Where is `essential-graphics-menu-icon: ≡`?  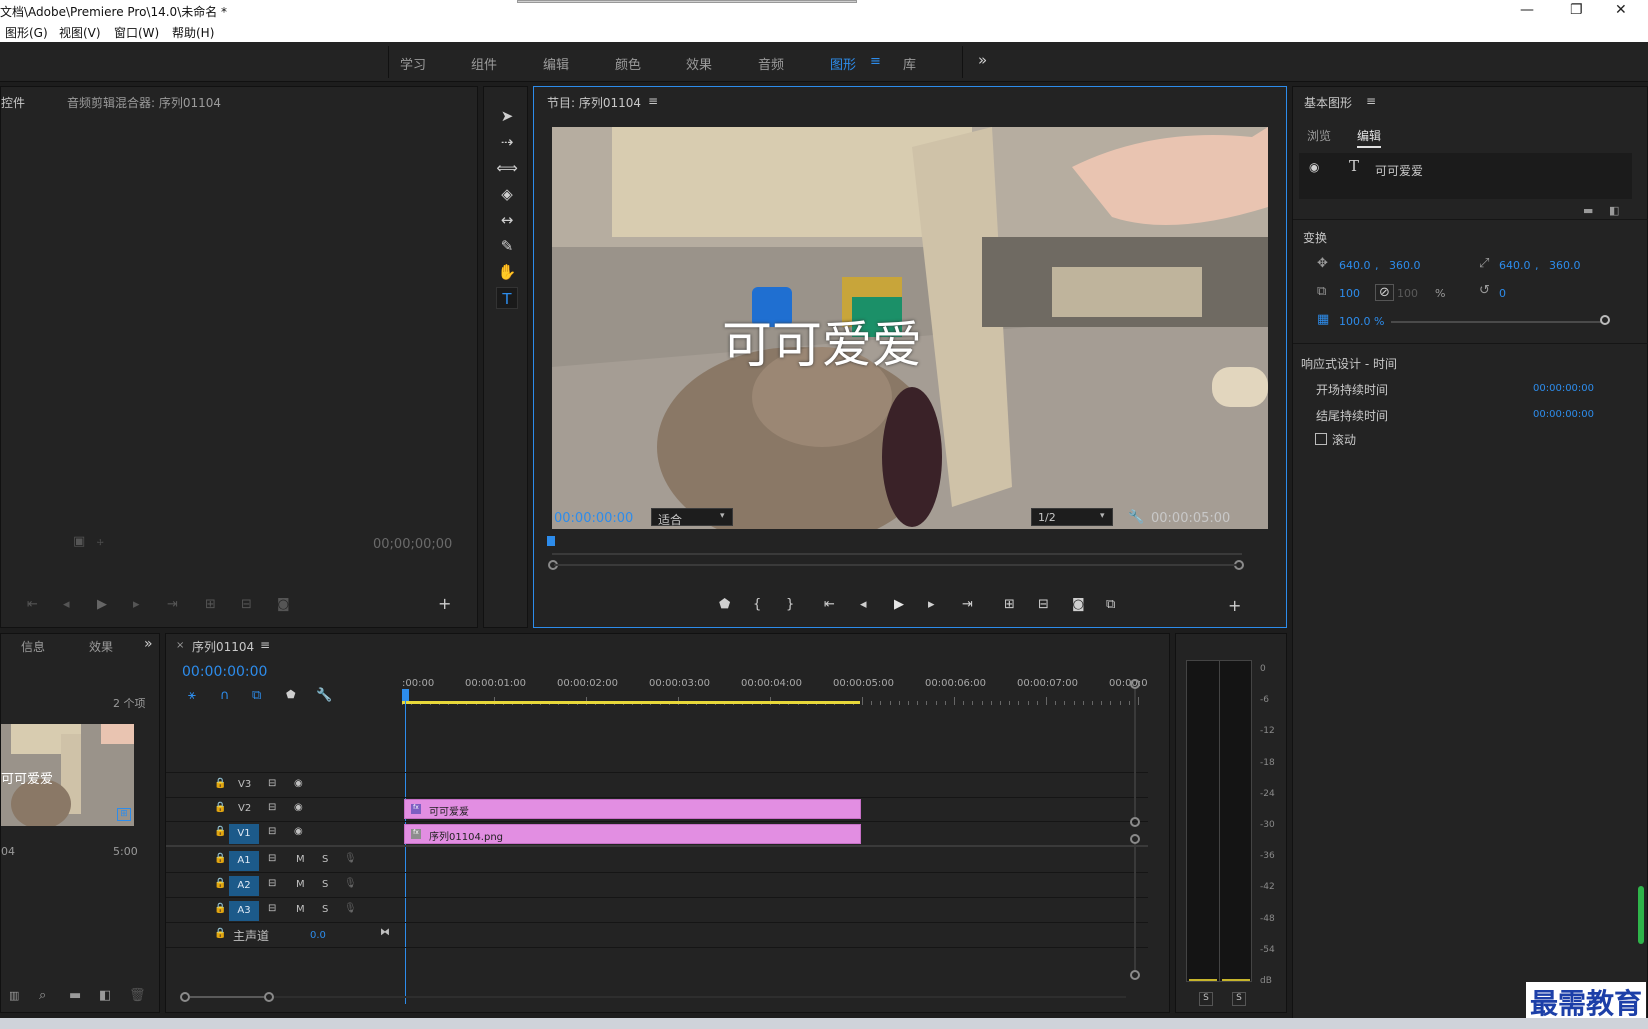 essential-graphics-menu-icon: ≡ is located at coordinates (1371, 101).